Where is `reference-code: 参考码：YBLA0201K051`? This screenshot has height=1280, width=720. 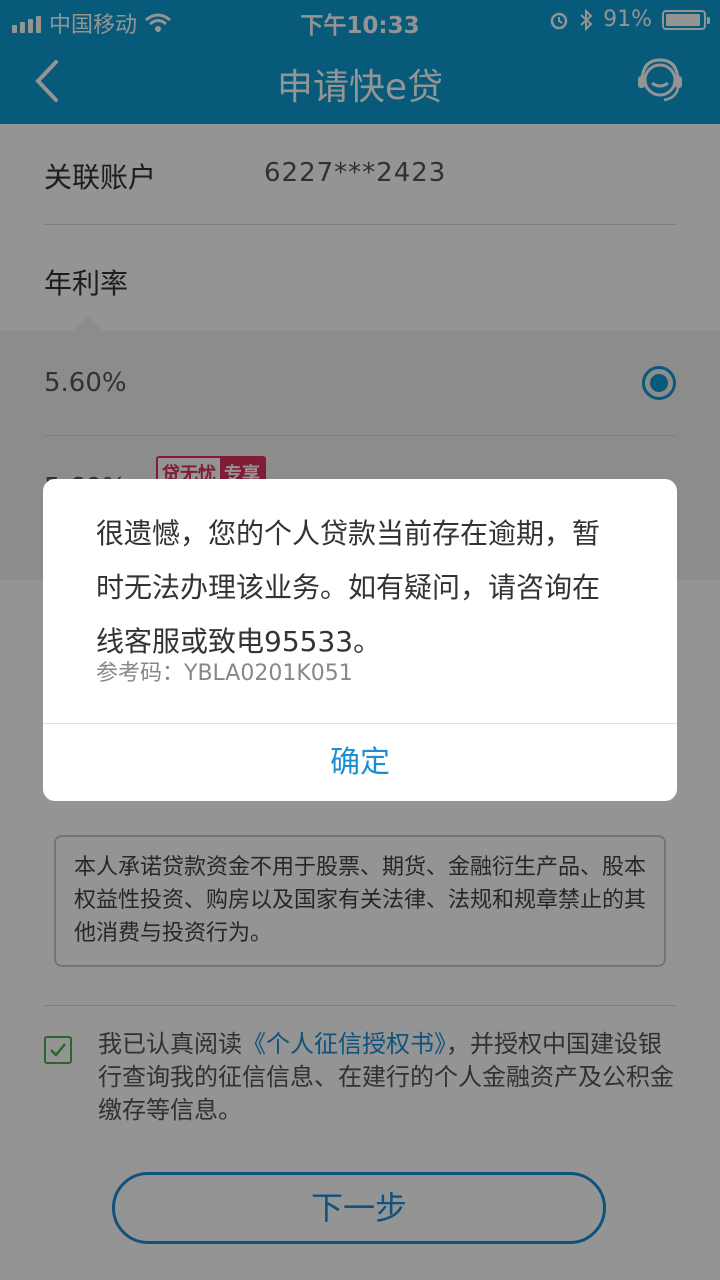
reference-code: 参考码：YBLA0201K051 is located at coordinates (224, 671).